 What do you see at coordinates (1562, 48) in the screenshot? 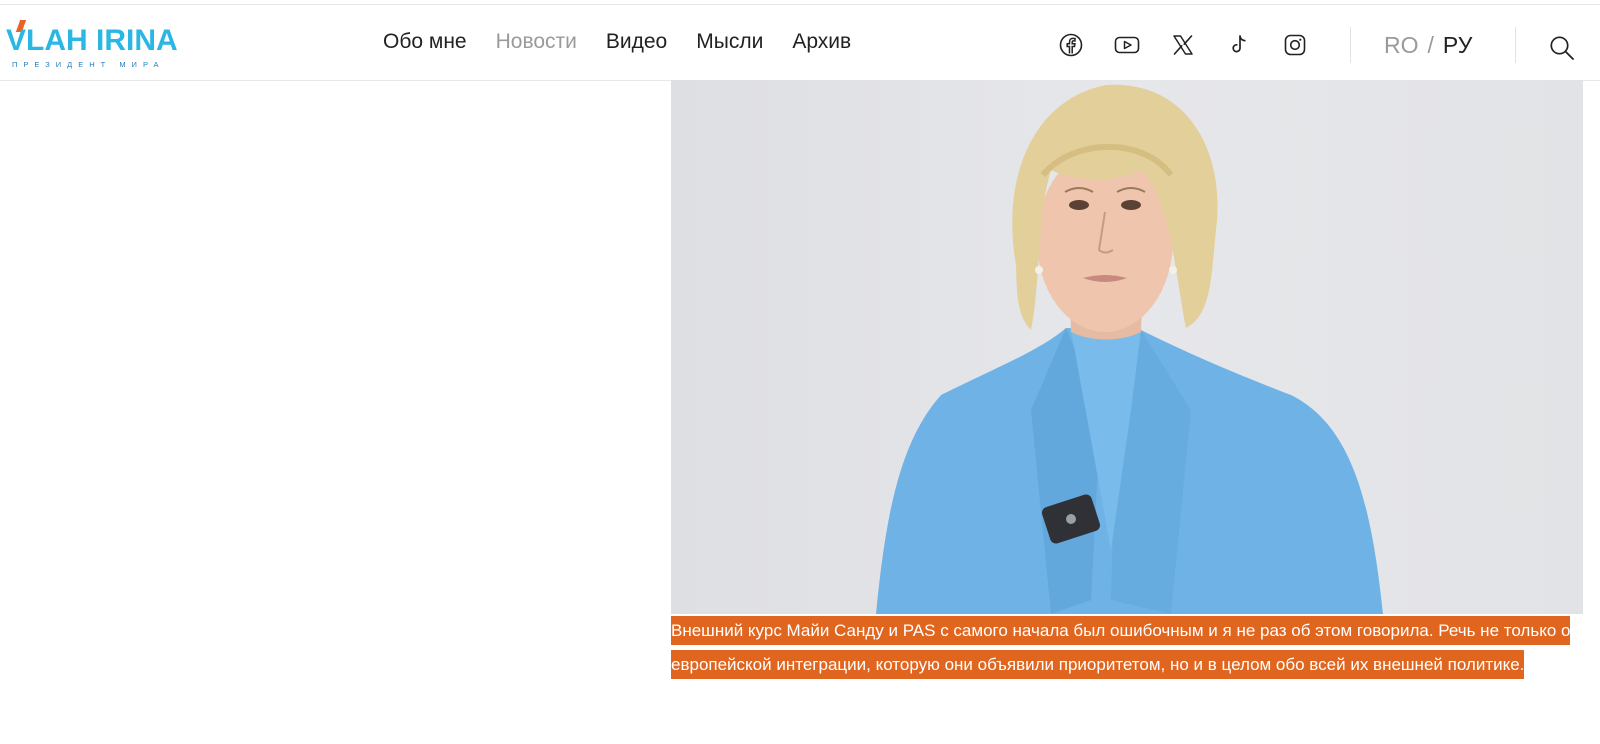
I see `search-icon` at bounding box center [1562, 48].